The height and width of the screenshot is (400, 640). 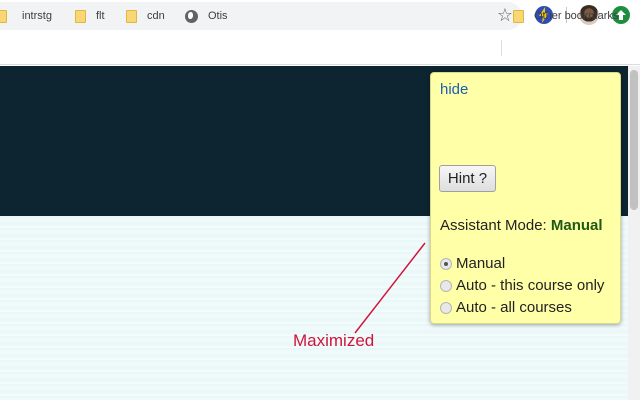 I want to click on annotation-label: Maximized, so click(x=334, y=340).